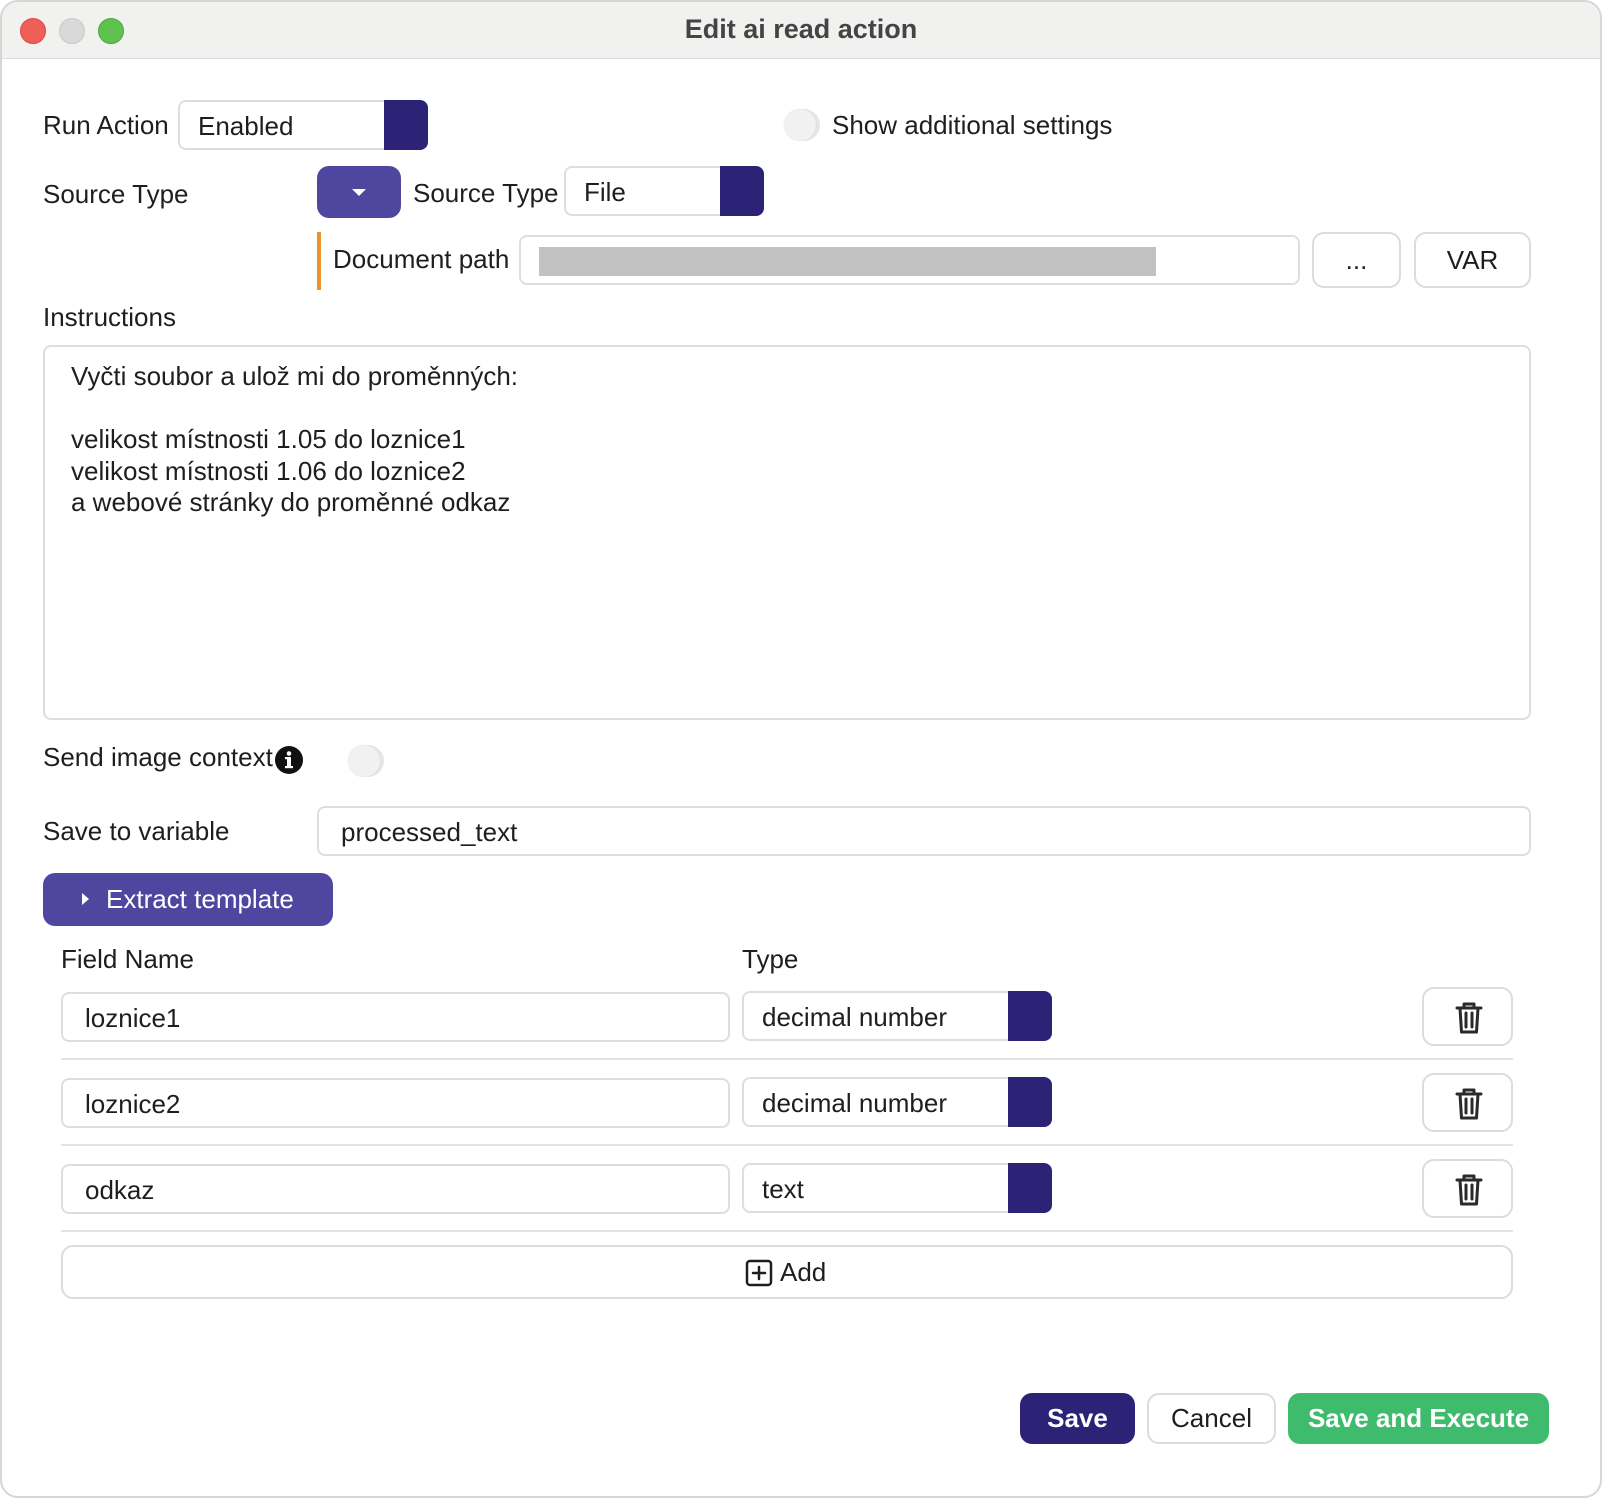 This screenshot has height=1498, width=1602. Describe the element at coordinates (783, 1189) in the screenshot. I see `field-type-value: text` at that location.